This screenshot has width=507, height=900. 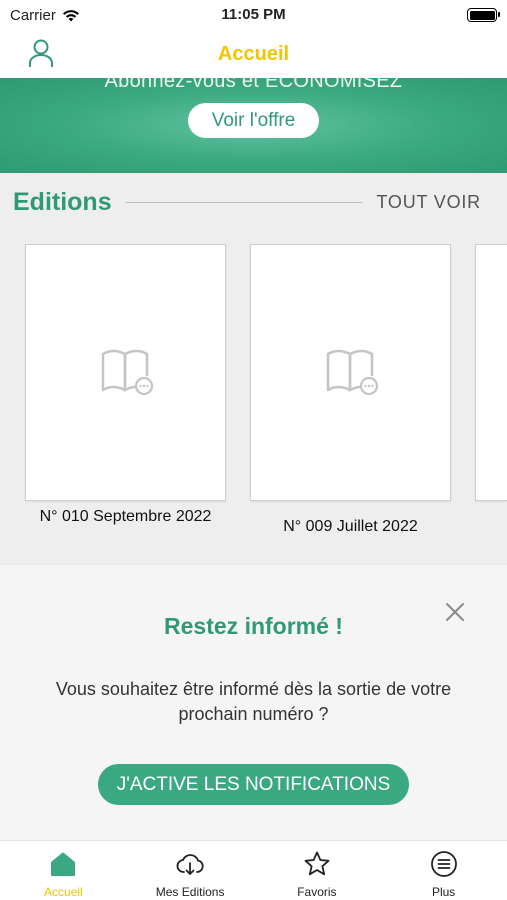 I want to click on status-time: 11:05 PM, so click(x=253, y=14).